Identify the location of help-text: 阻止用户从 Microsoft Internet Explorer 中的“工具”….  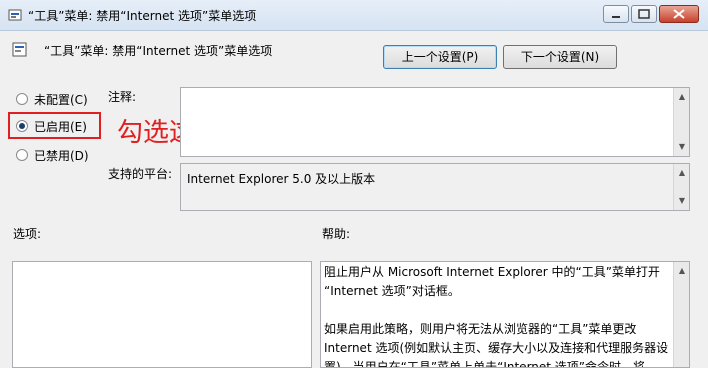
(497, 315).